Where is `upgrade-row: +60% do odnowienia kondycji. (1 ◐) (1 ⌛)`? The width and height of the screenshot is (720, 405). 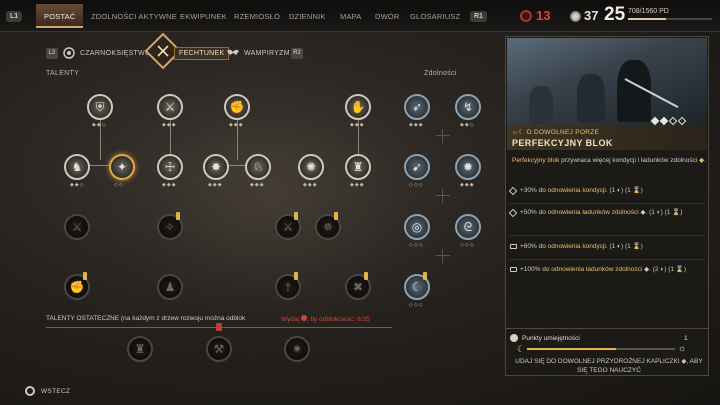 upgrade-row: +60% do odnowienia kondycji. (1 ◐) (1 ⌛) is located at coordinates (607, 247).